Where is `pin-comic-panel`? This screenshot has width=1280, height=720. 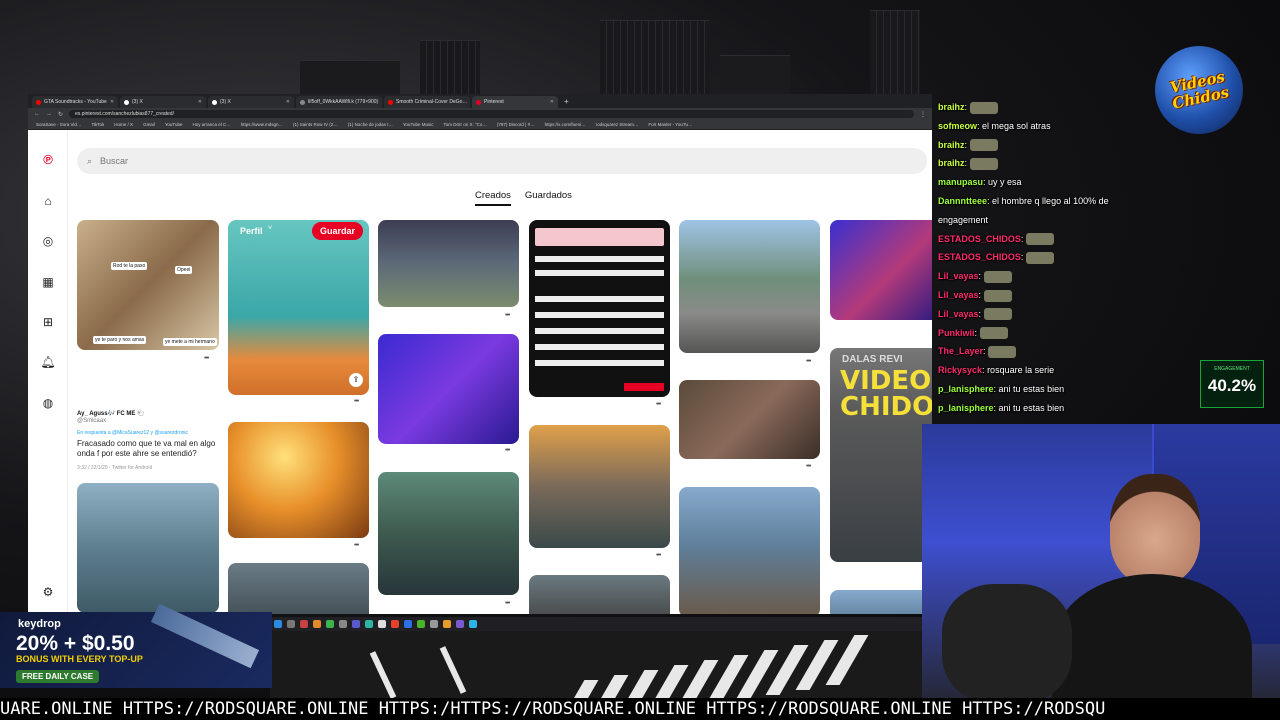 pin-comic-panel is located at coordinates (599, 594).